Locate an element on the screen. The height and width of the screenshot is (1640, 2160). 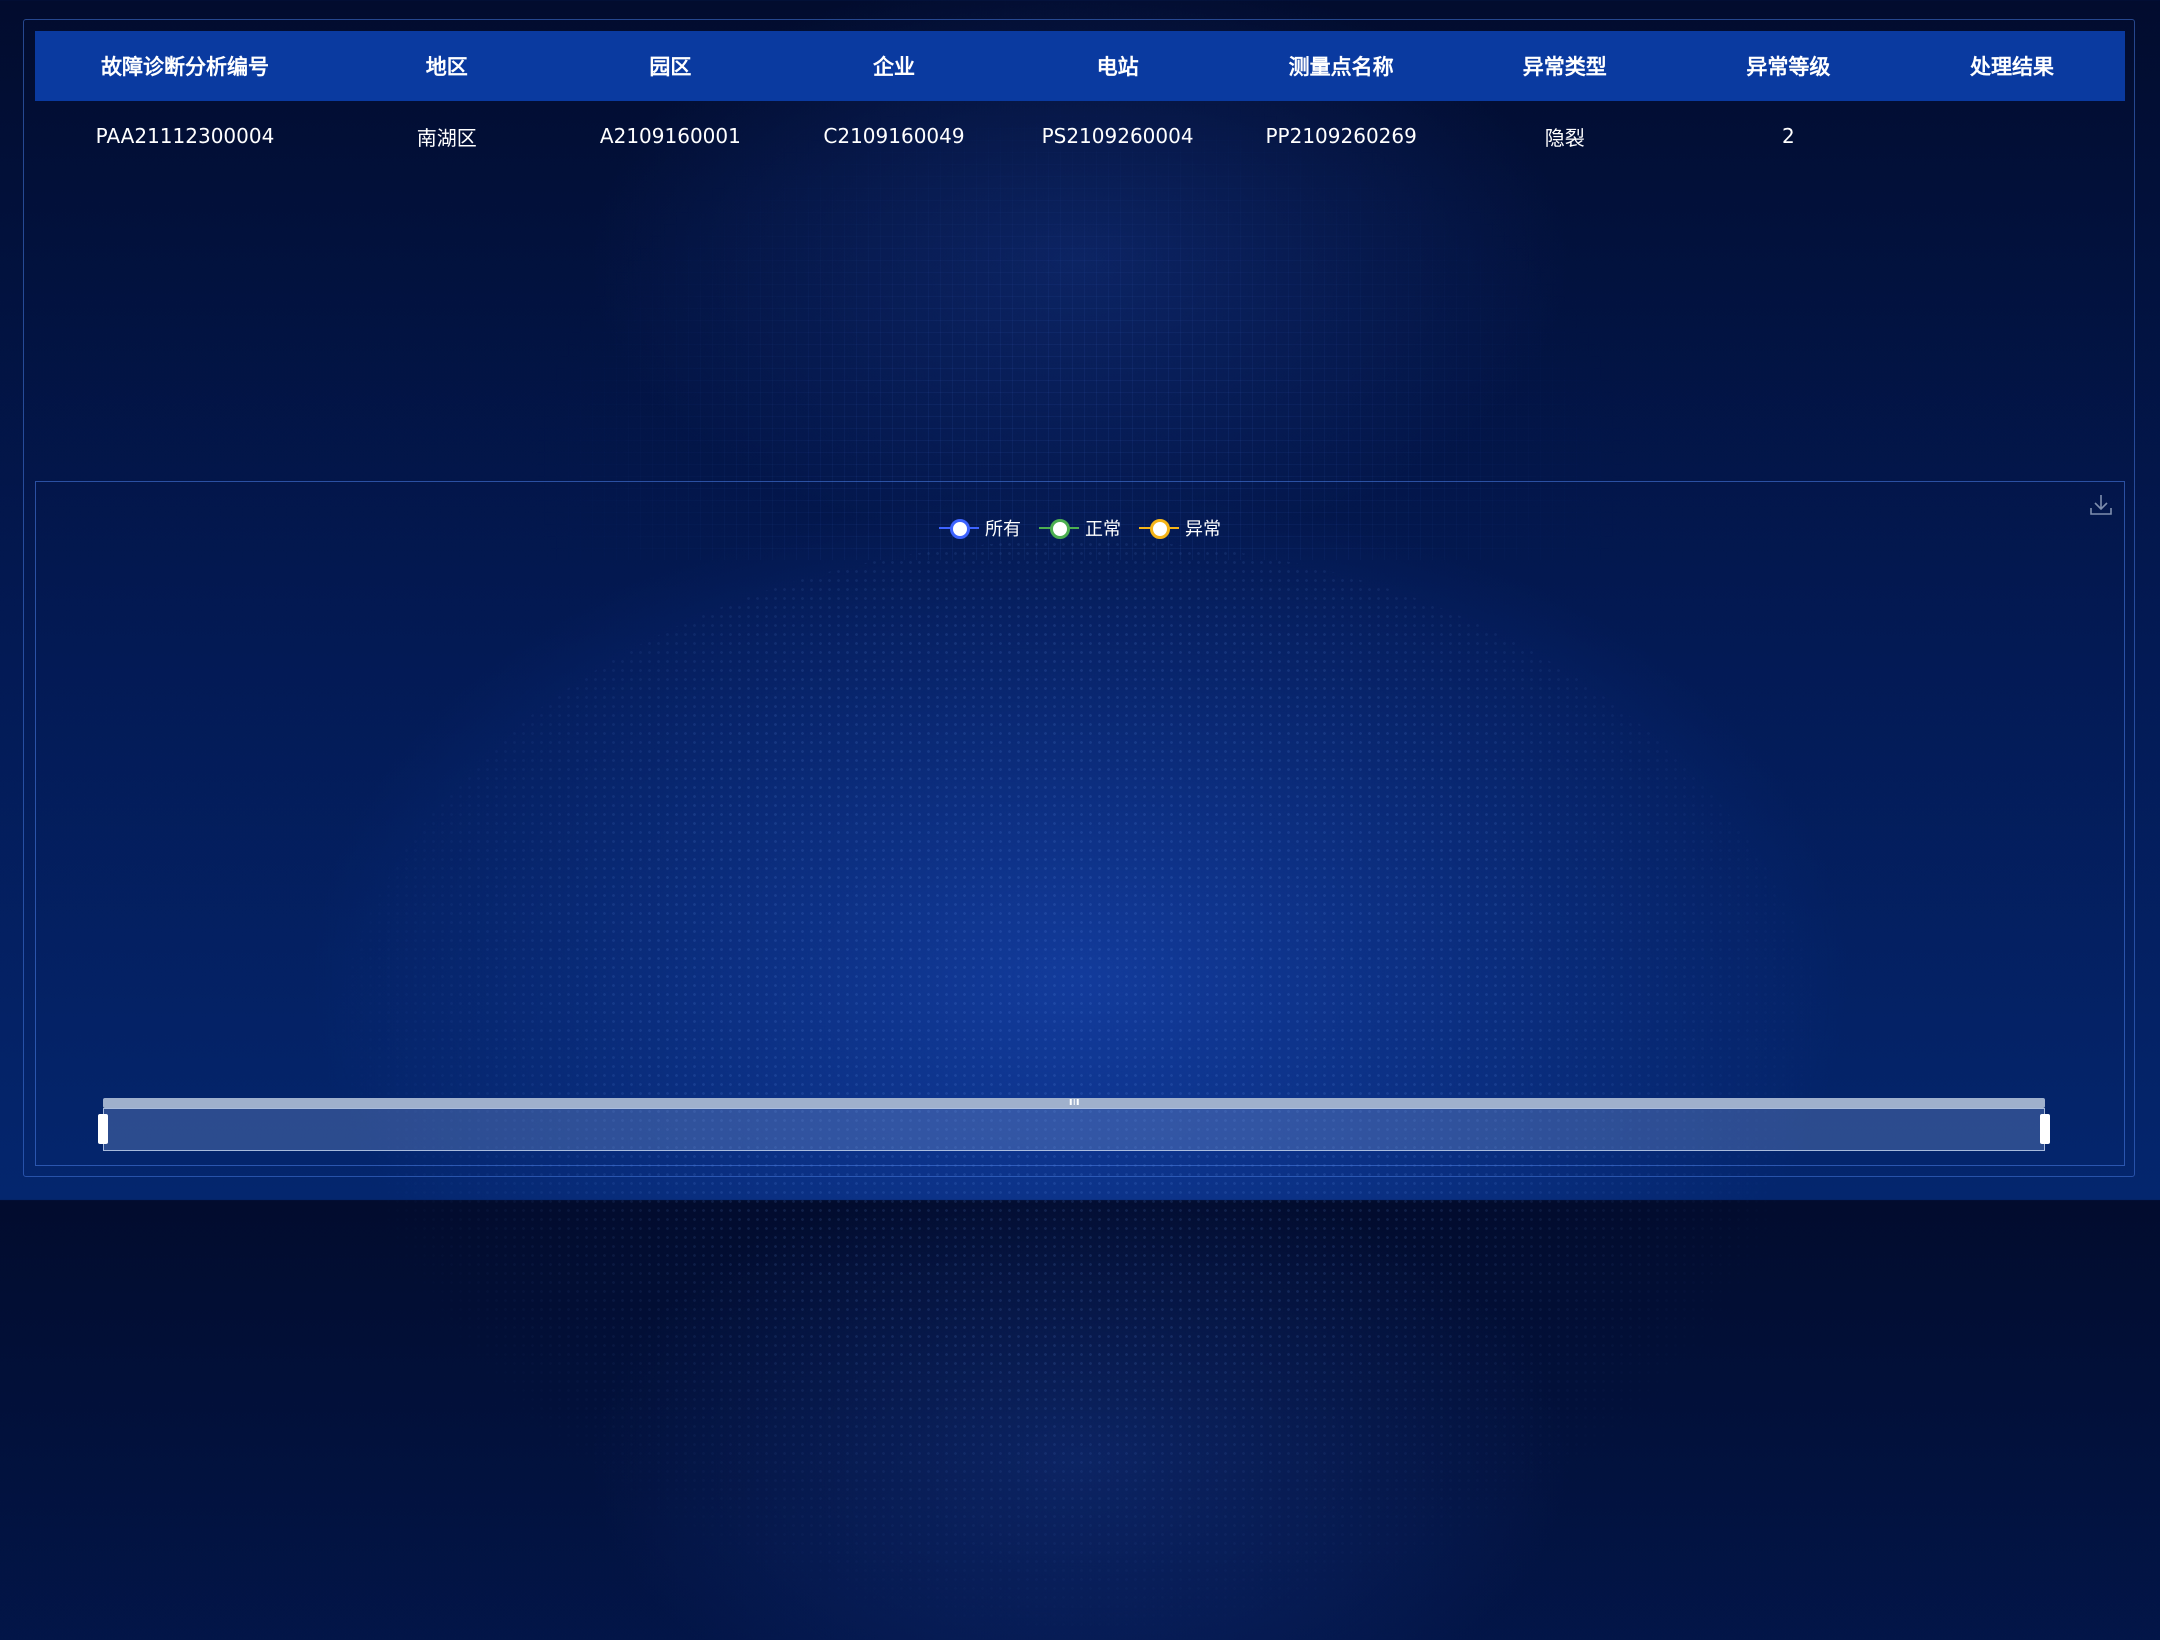
slider-grip-icon is located at coordinates (1074, 1102).